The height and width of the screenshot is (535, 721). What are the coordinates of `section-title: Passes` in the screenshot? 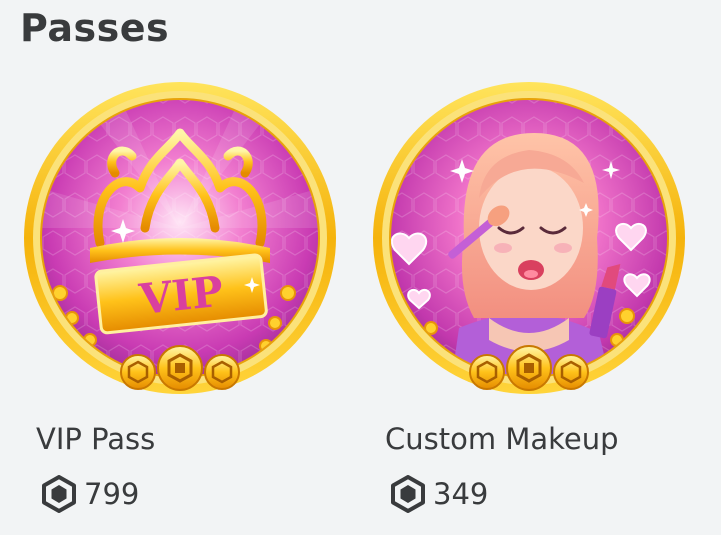 It's located at (95, 28).